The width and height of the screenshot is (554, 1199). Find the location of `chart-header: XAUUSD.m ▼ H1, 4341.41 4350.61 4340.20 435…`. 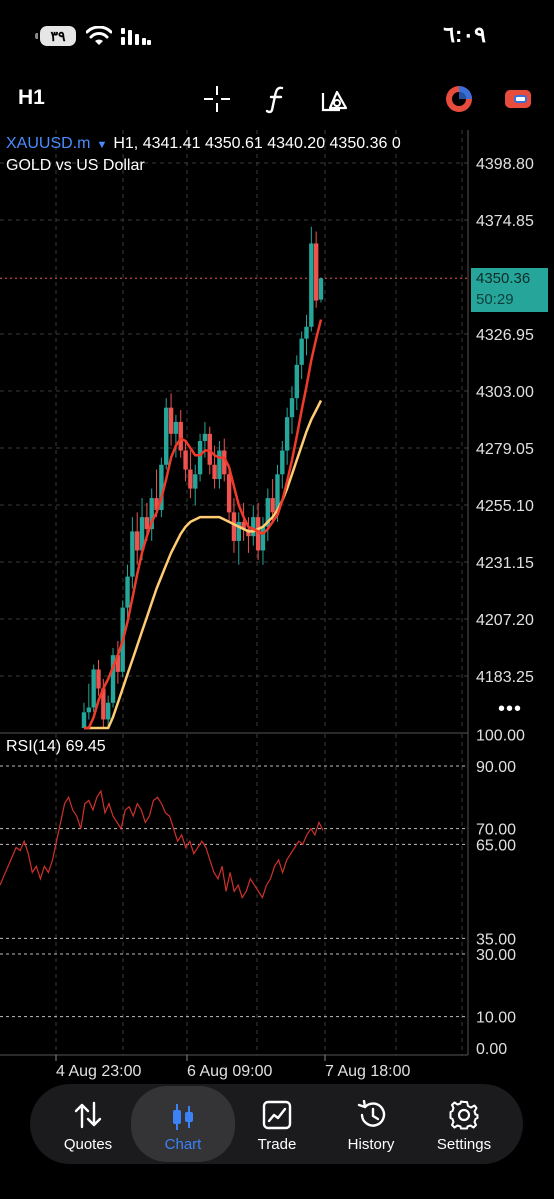

chart-header: XAUUSD.m ▼ H1, 4341.41 4350.61 4340.20 435… is located at coordinates (203, 144).